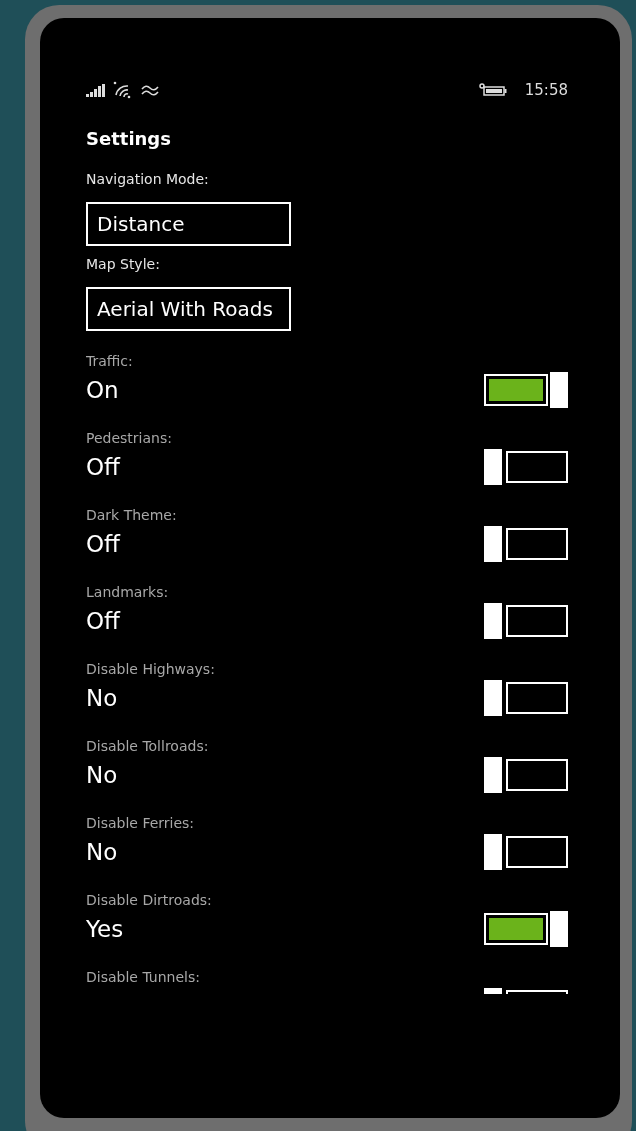 The image size is (636, 1131). I want to click on dropdown-field: Aerial With Roads, so click(188, 309).